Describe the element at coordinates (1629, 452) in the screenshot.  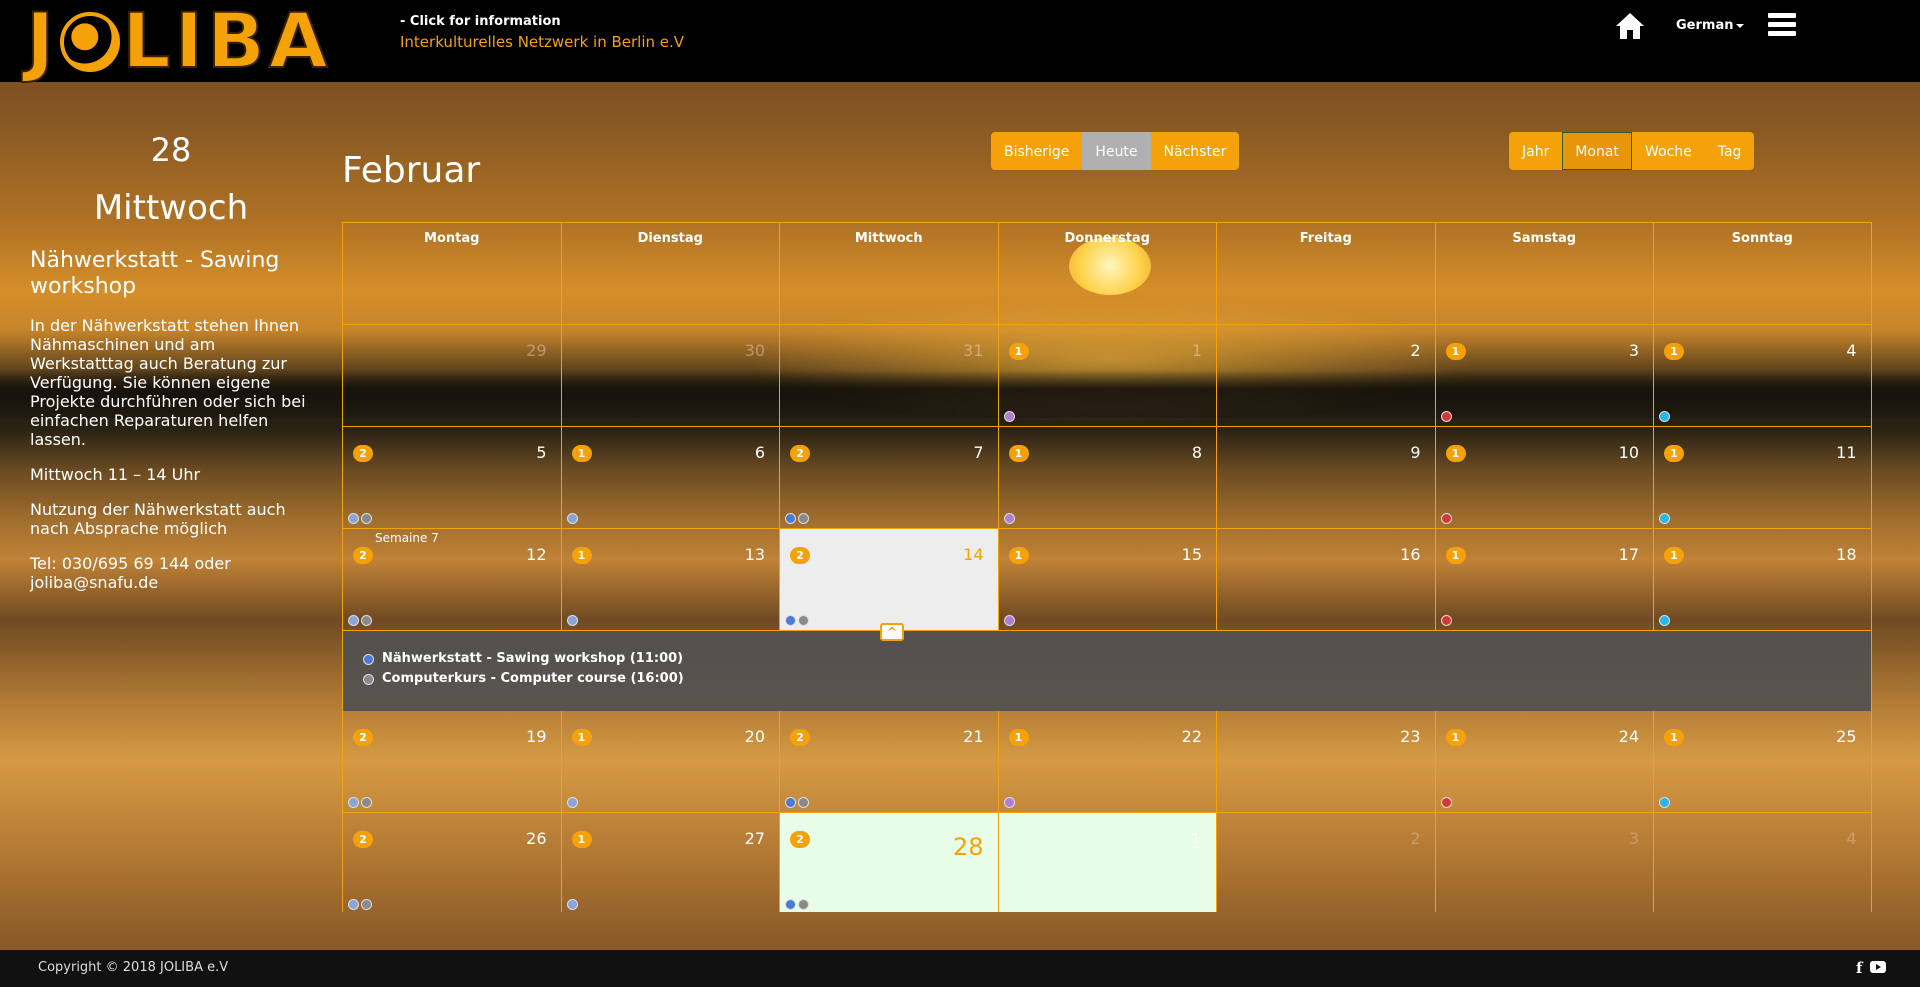
I see `day-number: 10` at that location.